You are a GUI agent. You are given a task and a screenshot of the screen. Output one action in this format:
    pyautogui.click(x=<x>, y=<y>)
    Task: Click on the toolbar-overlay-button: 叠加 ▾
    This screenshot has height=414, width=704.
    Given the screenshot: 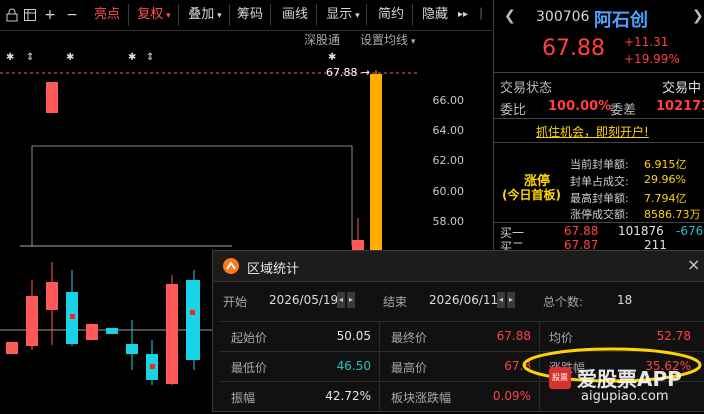 What is the action you would take?
    pyautogui.click(x=205, y=15)
    